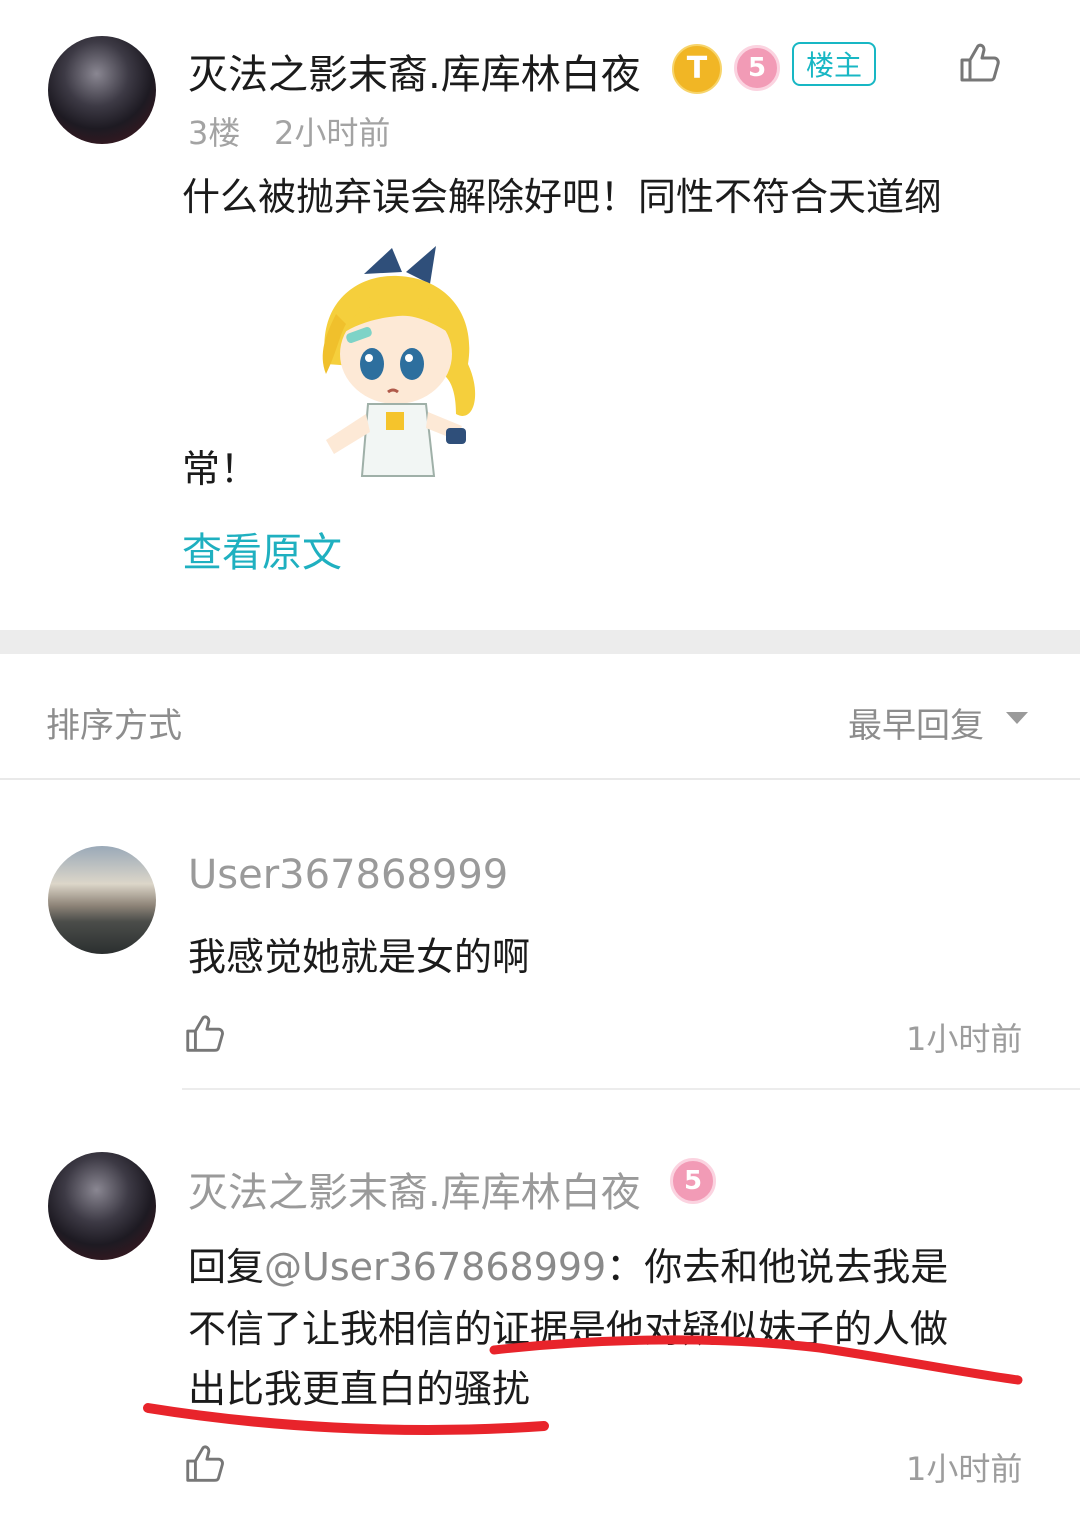 The height and width of the screenshot is (1516, 1080). I want to click on title-badge: T, so click(697, 69).